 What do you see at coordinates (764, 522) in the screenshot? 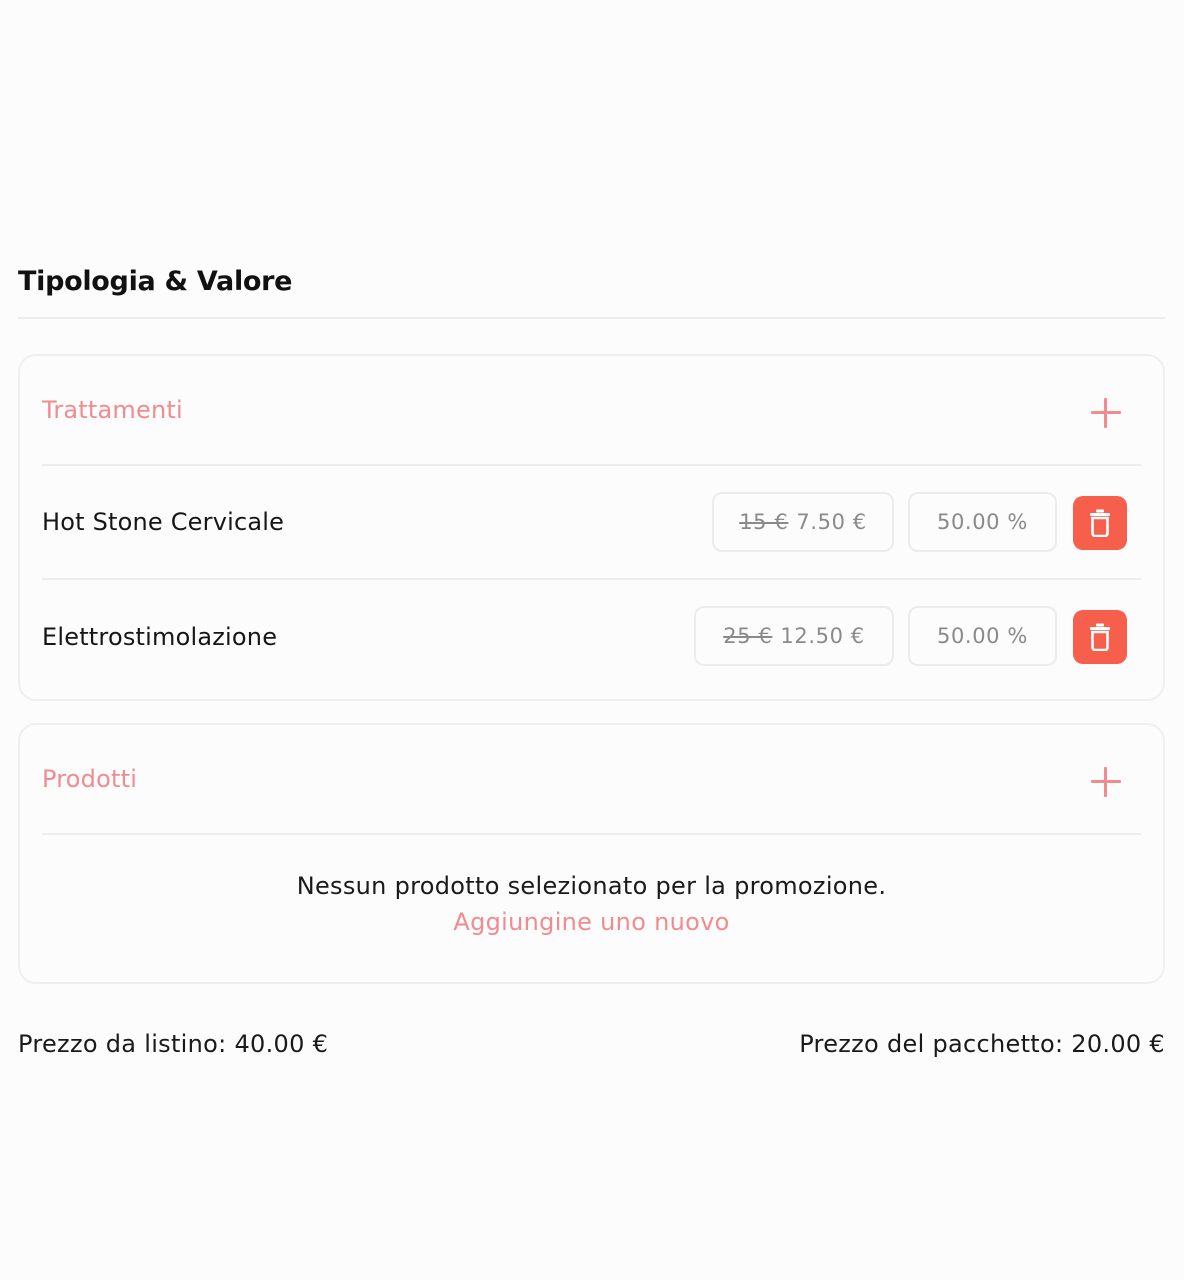
I see `treatment-old-price: 15 €` at bounding box center [764, 522].